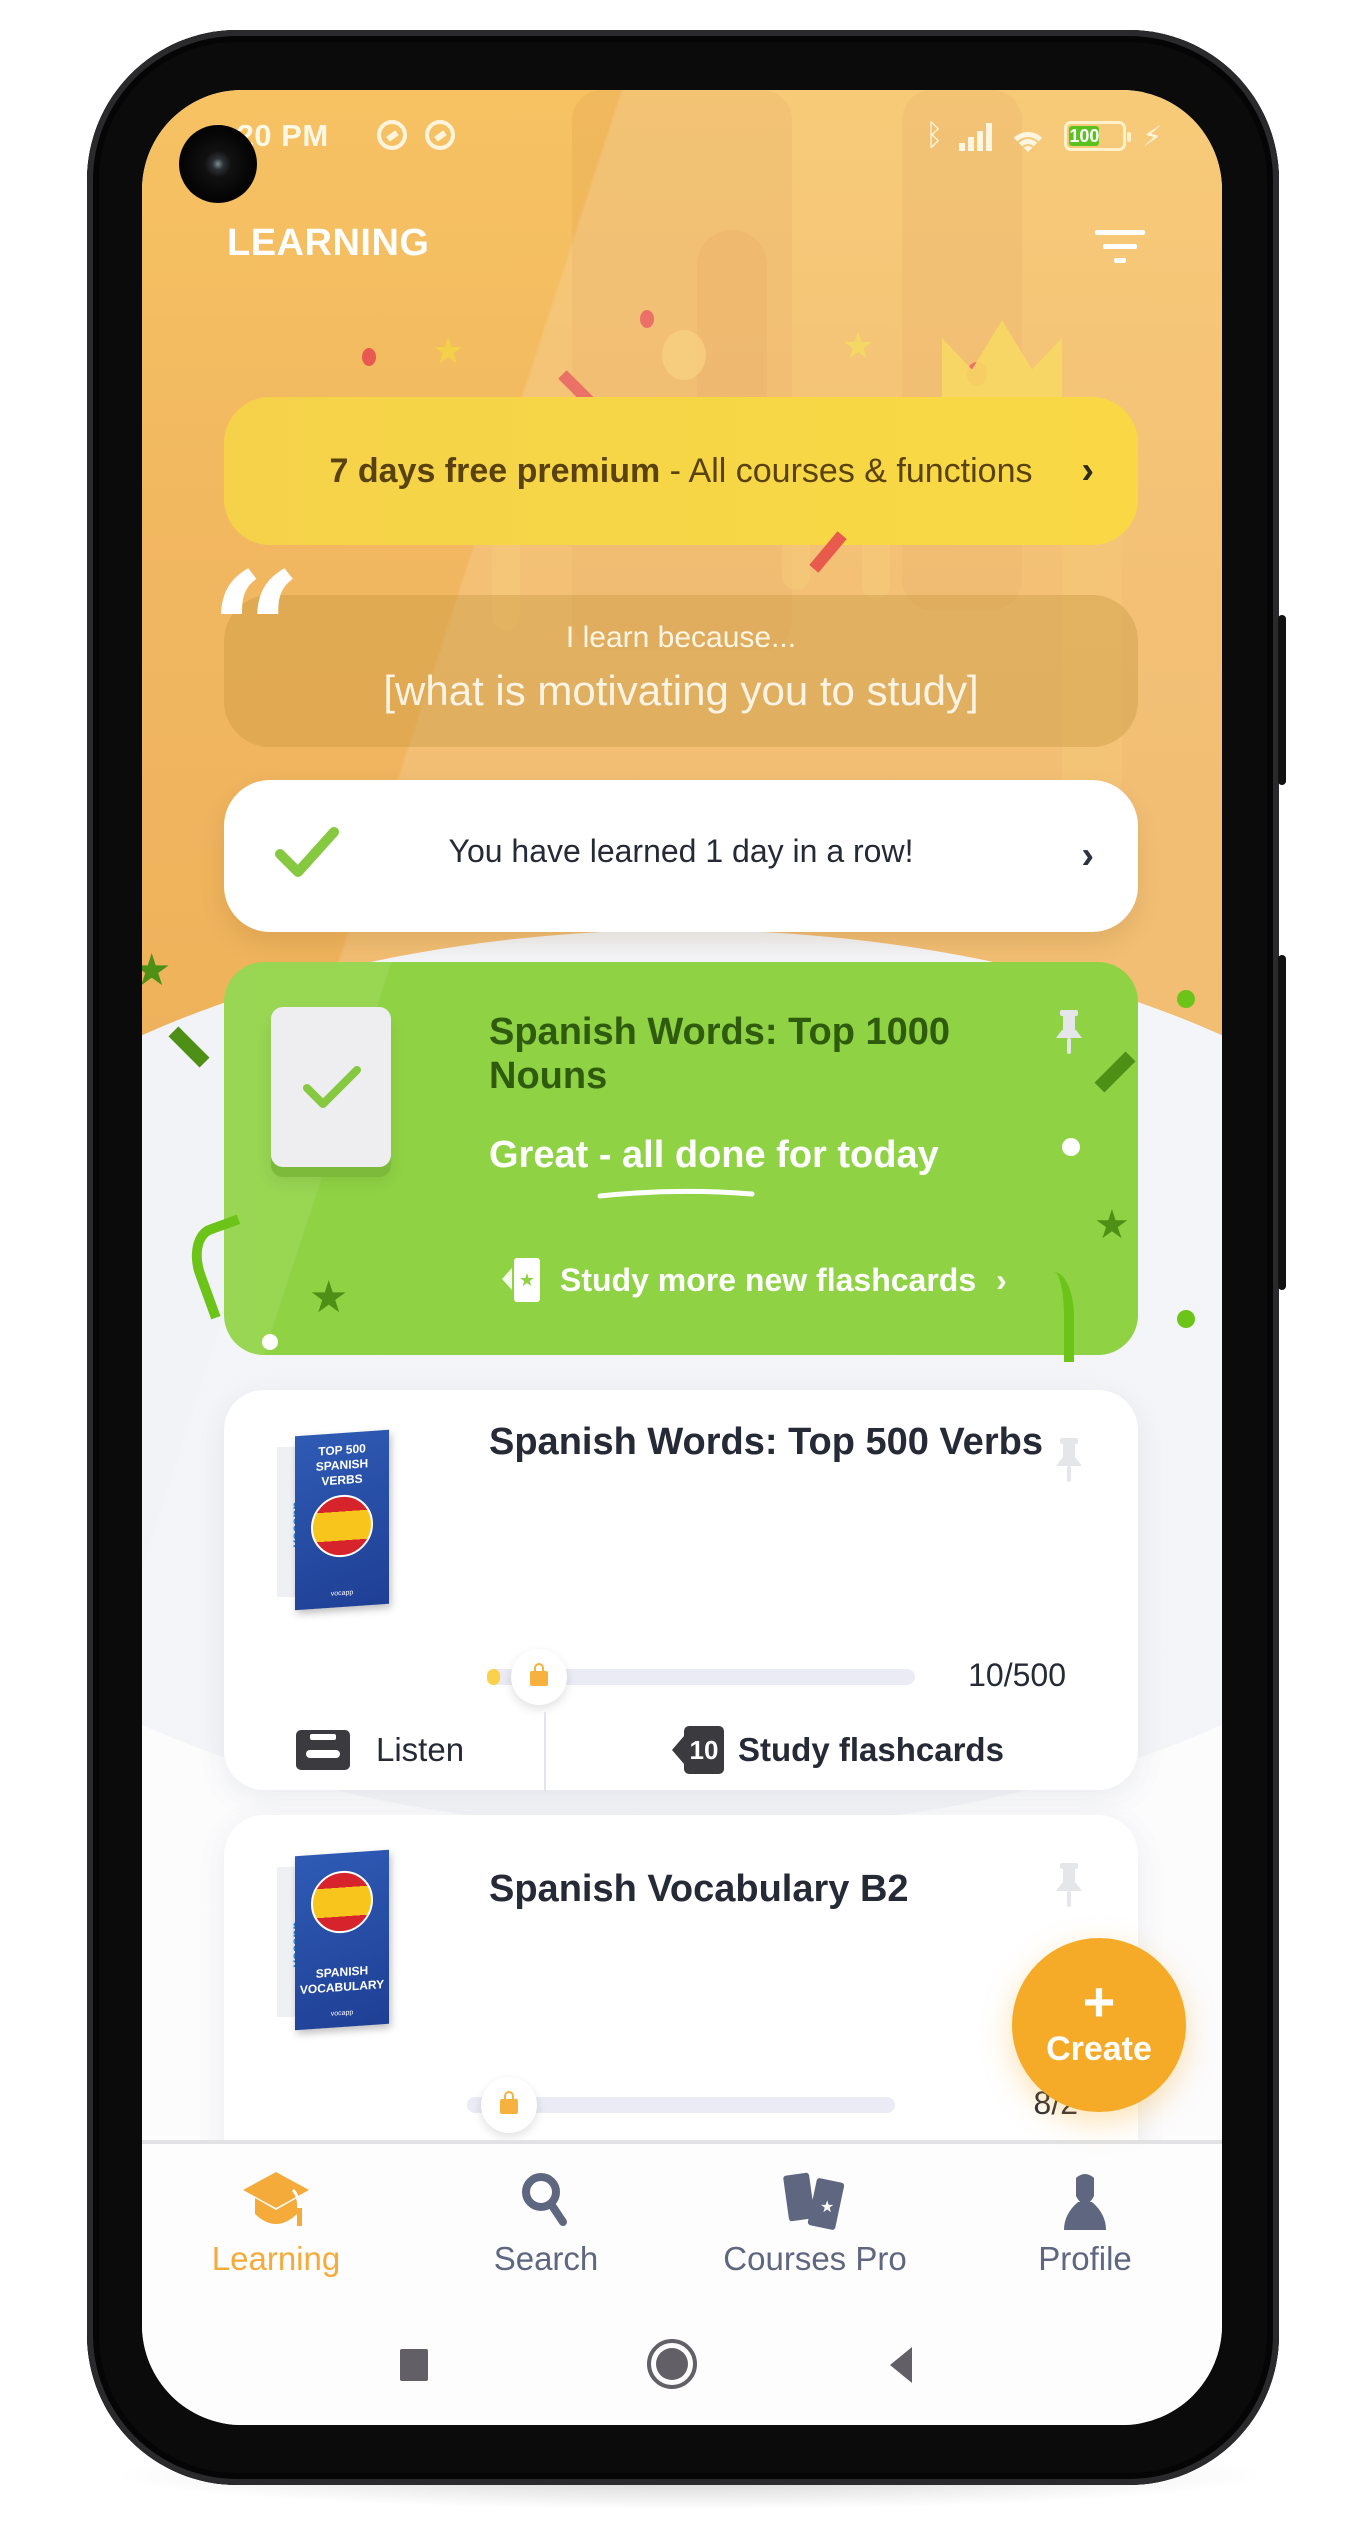  I want to click on battery-icon: 100, so click(1098, 136).